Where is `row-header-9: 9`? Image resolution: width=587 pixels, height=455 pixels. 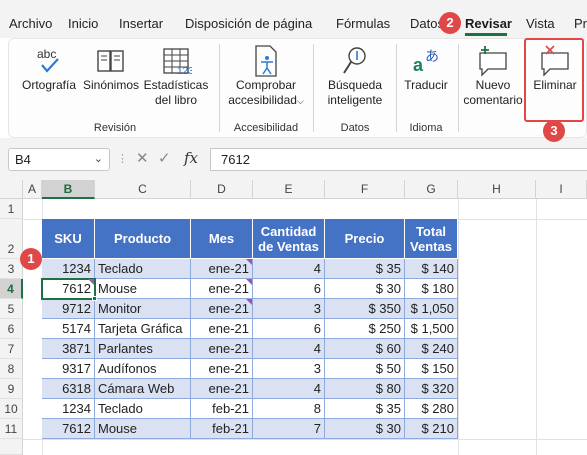 row-header-9: 9 is located at coordinates (11, 389).